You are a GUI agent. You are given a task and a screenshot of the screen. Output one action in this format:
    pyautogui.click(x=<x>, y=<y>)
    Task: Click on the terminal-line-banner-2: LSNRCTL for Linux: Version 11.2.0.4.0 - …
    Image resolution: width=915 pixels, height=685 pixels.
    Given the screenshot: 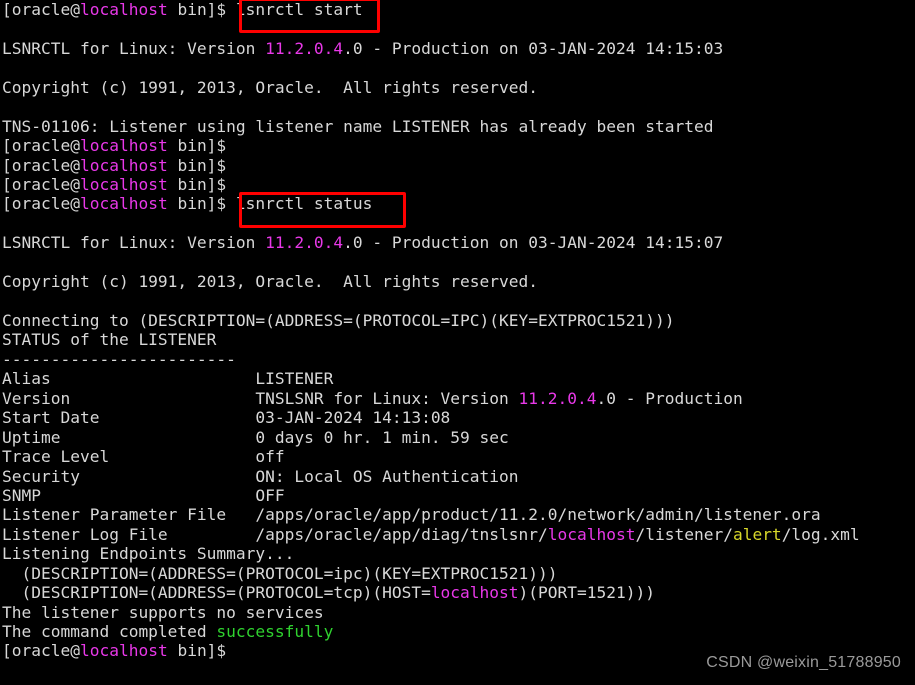 What is the action you would take?
    pyautogui.click(x=457, y=242)
    